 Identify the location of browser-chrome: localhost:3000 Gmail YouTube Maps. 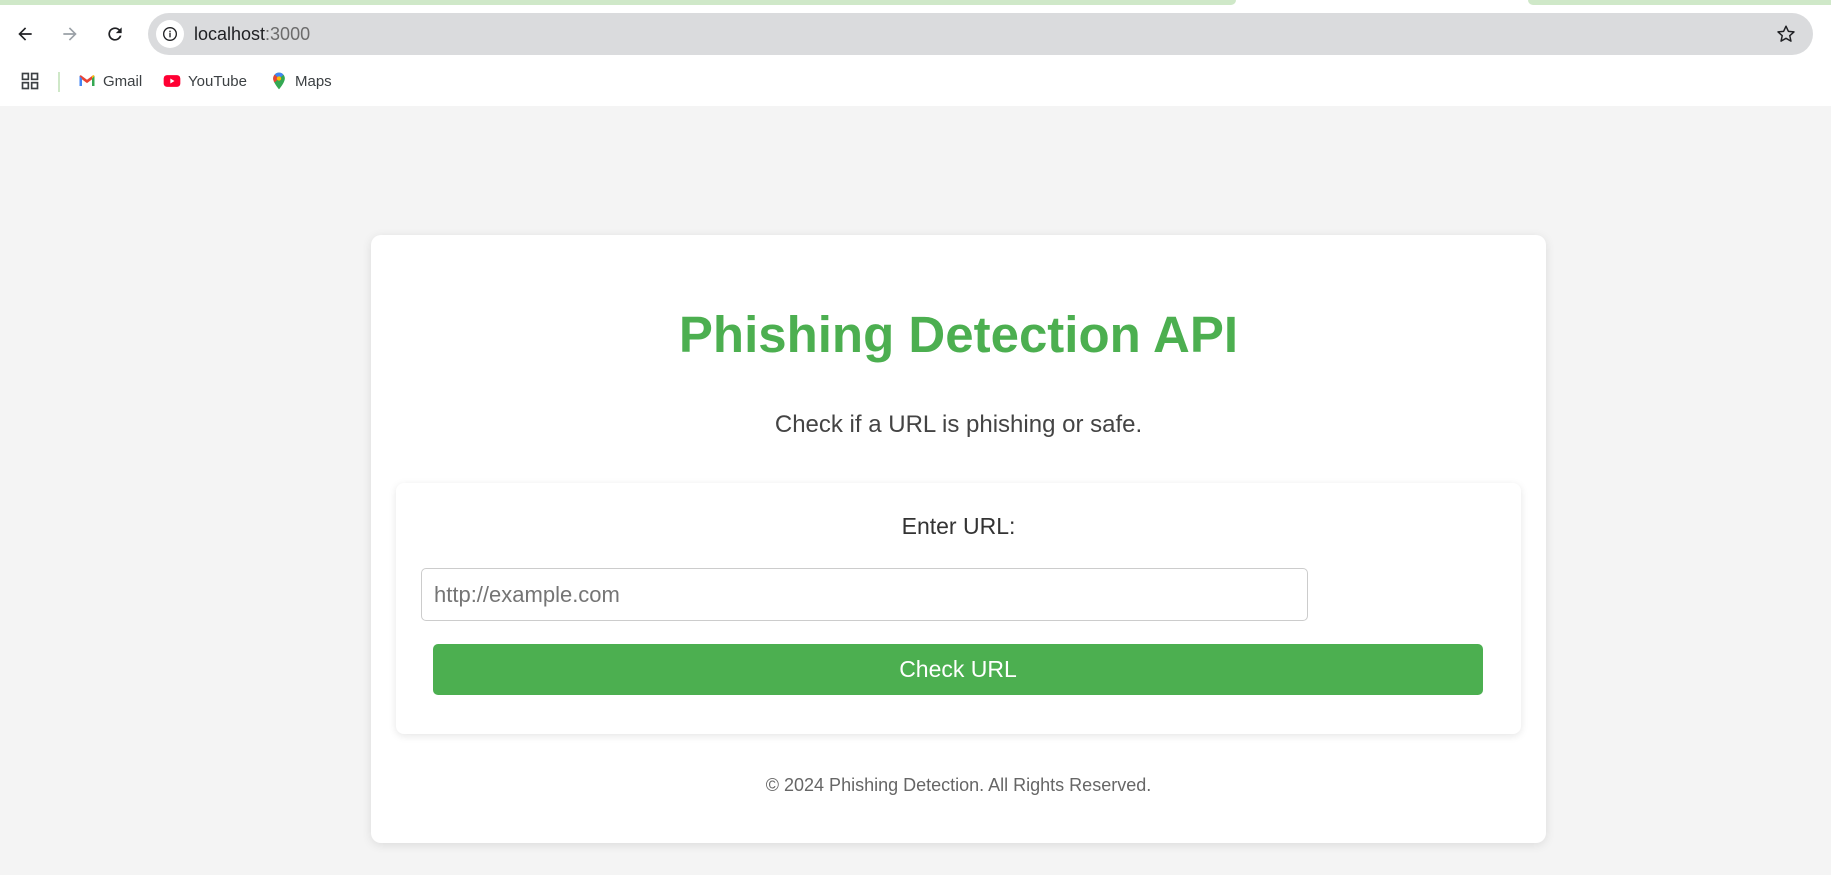
(915, 53).